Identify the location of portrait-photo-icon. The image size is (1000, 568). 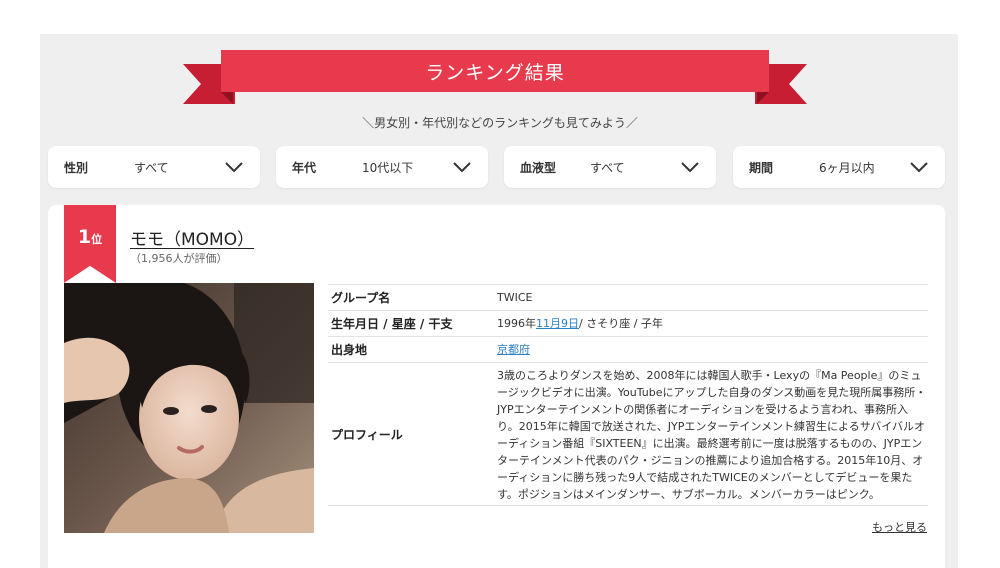
(189, 408).